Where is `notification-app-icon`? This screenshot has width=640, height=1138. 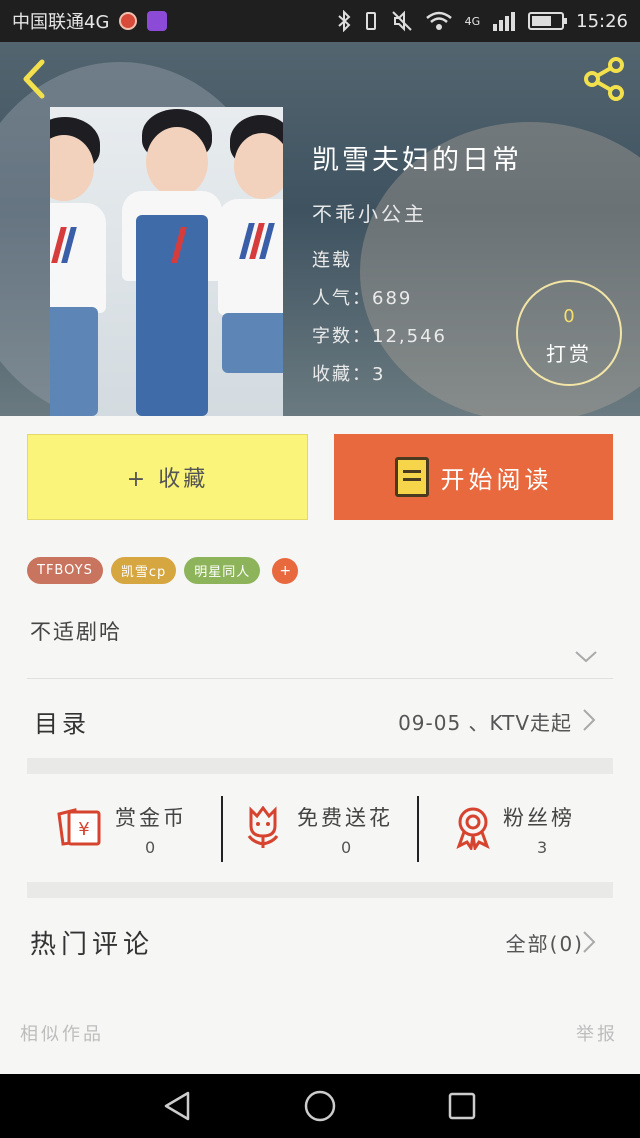 notification-app-icon is located at coordinates (128, 21).